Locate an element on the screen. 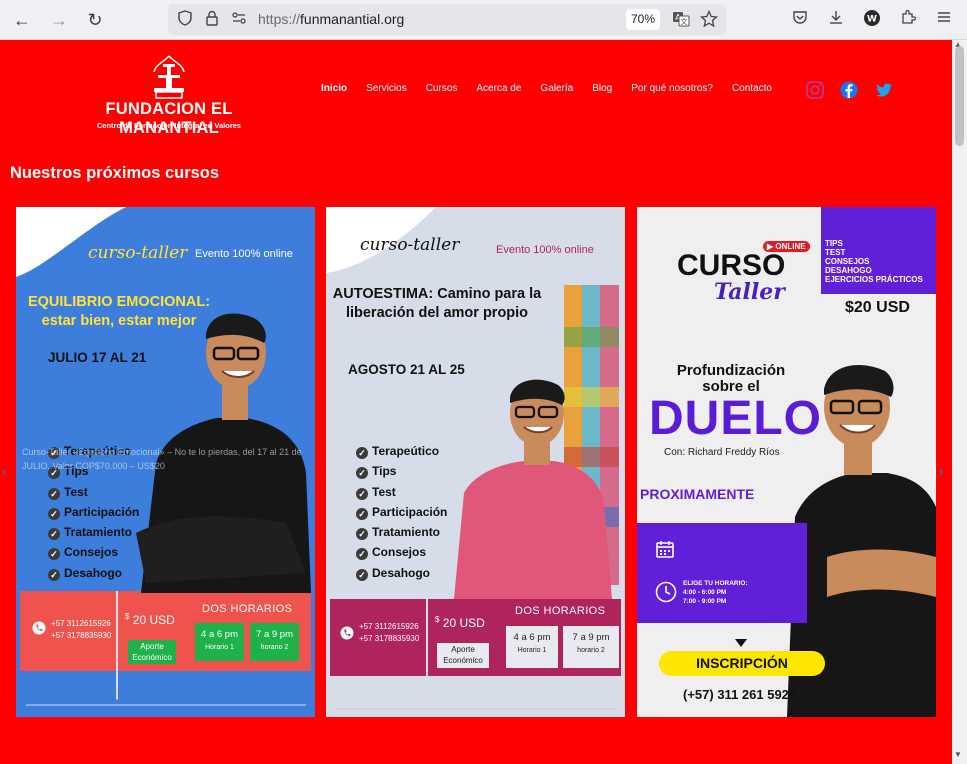 The width and height of the screenshot is (967, 764). card2-dates: AGOSTO 21 AL 25 is located at coordinates (406, 369).